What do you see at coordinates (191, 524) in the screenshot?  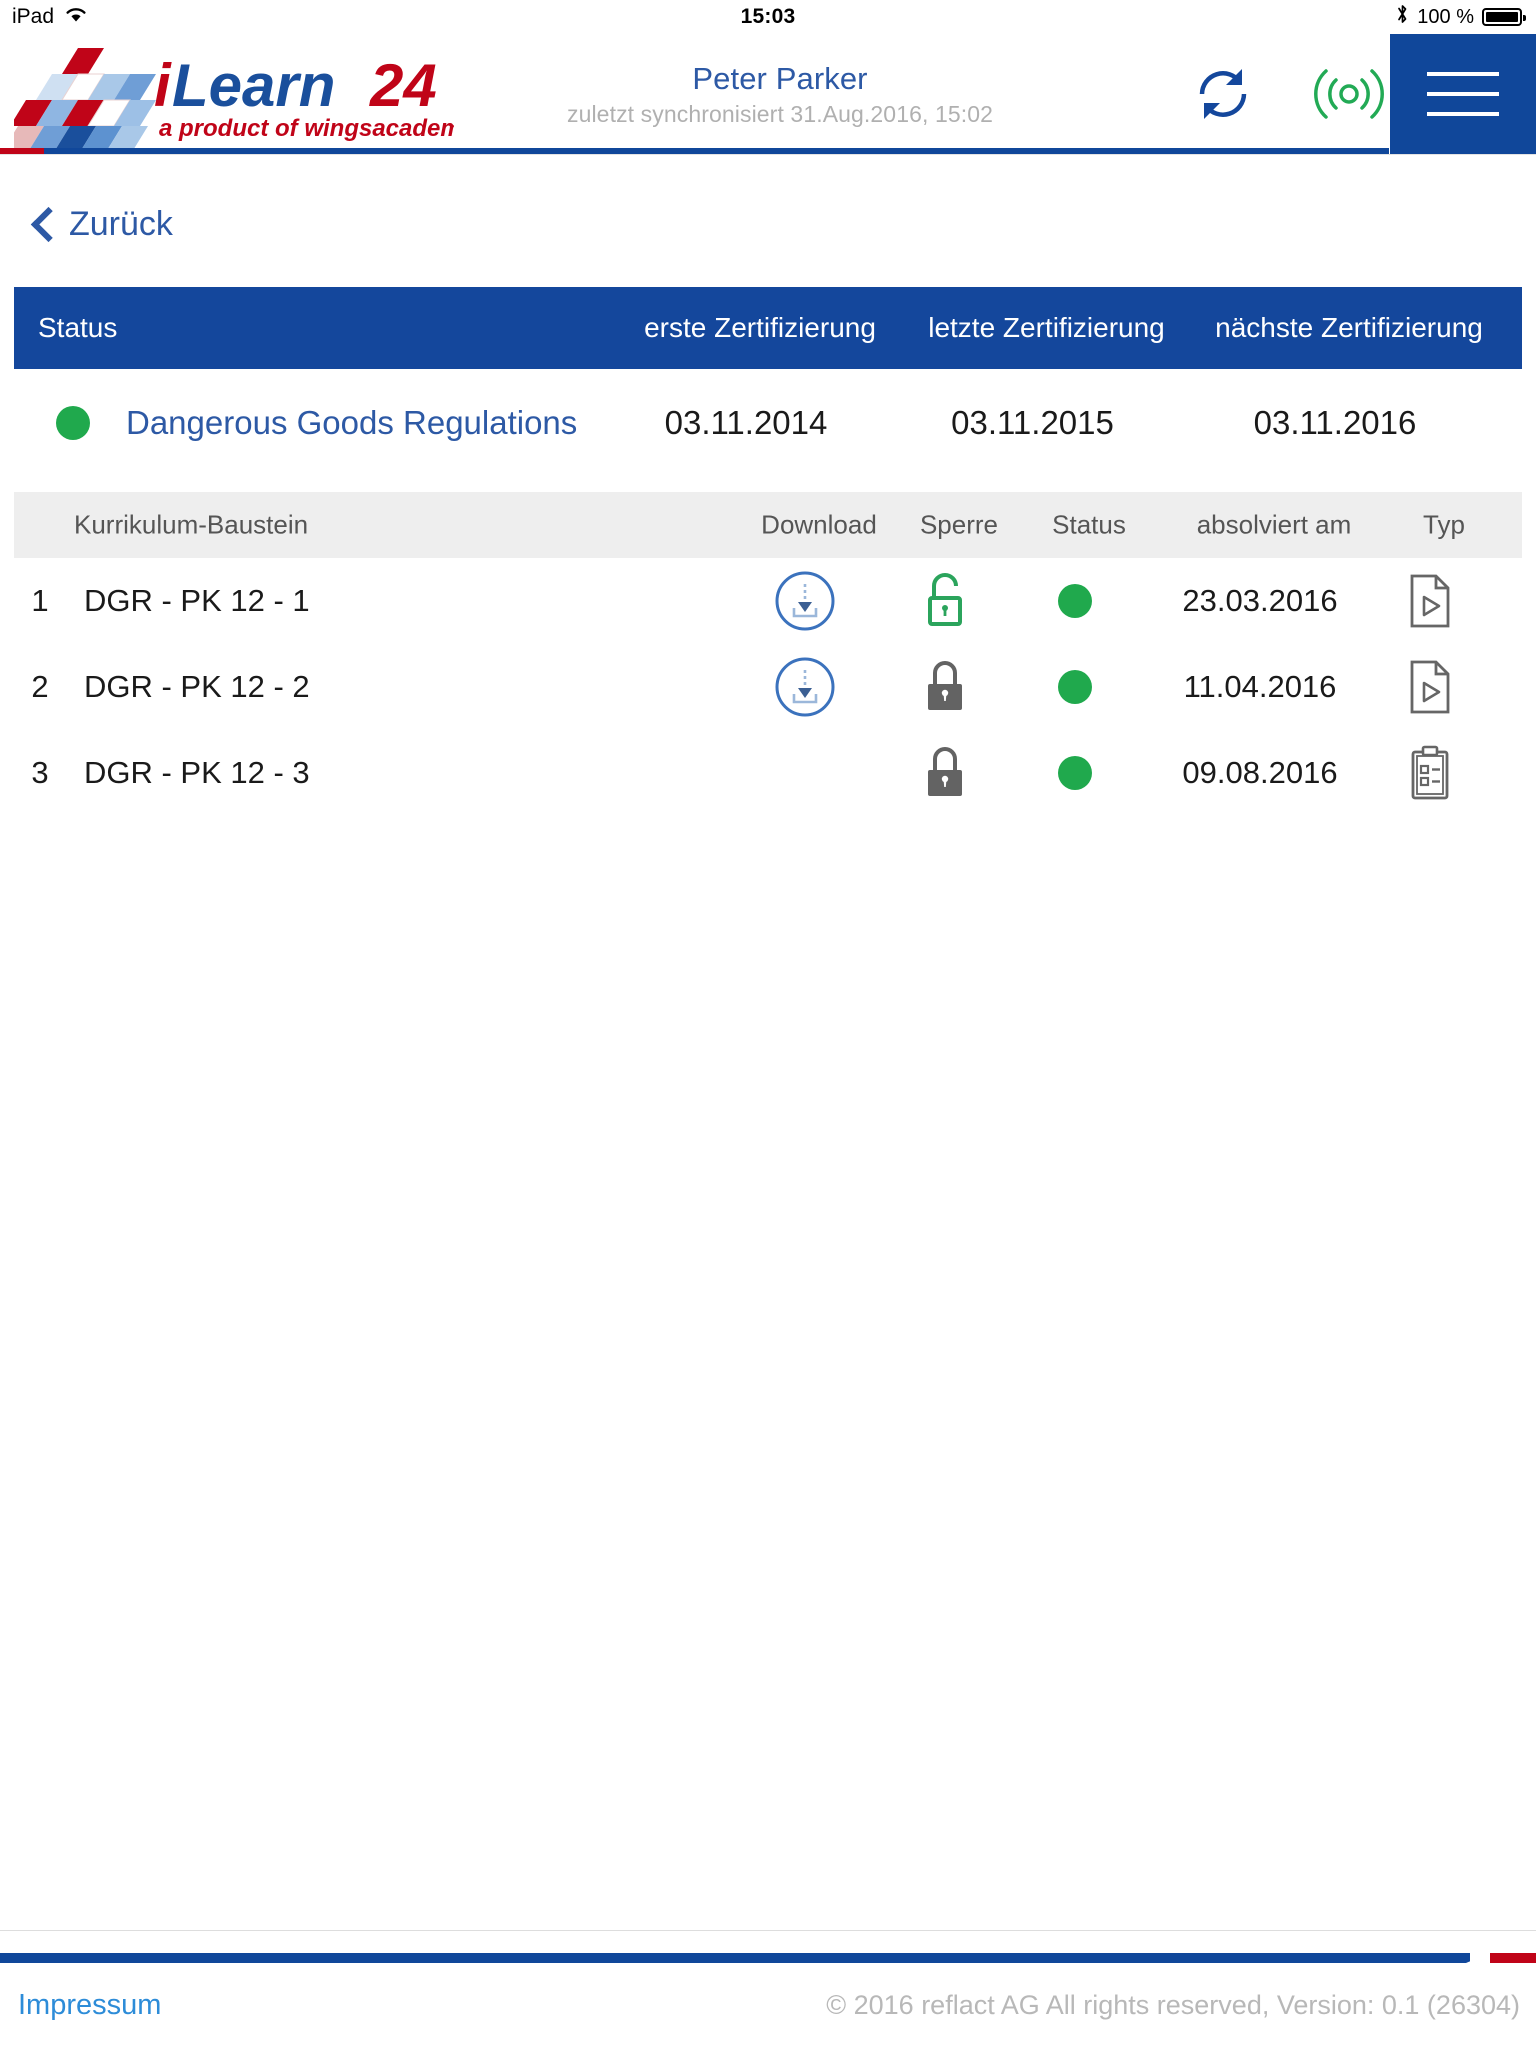 I see `column-header-curriculum-module: Kurrikulum-Baustein` at bounding box center [191, 524].